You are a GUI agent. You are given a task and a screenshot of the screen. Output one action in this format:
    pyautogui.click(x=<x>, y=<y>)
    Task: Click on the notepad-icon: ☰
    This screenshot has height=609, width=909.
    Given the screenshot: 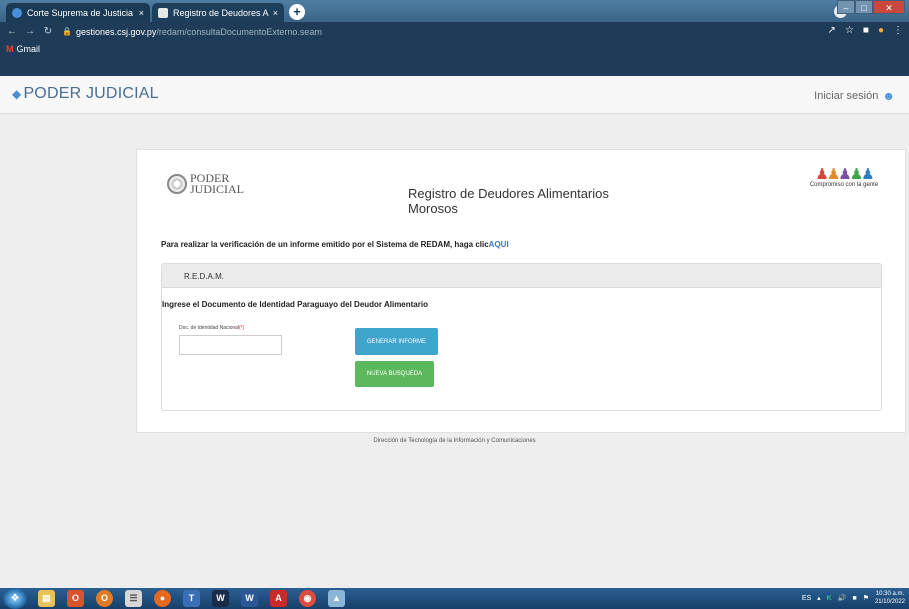 What is the action you would take?
    pyautogui.click(x=133, y=598)
    